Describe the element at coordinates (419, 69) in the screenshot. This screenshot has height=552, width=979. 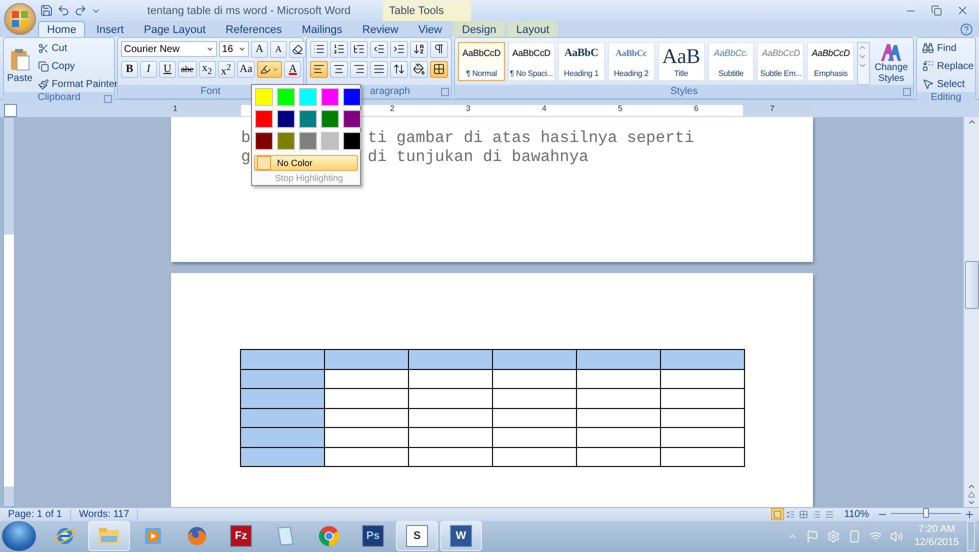
I see `shading-button` at that location.